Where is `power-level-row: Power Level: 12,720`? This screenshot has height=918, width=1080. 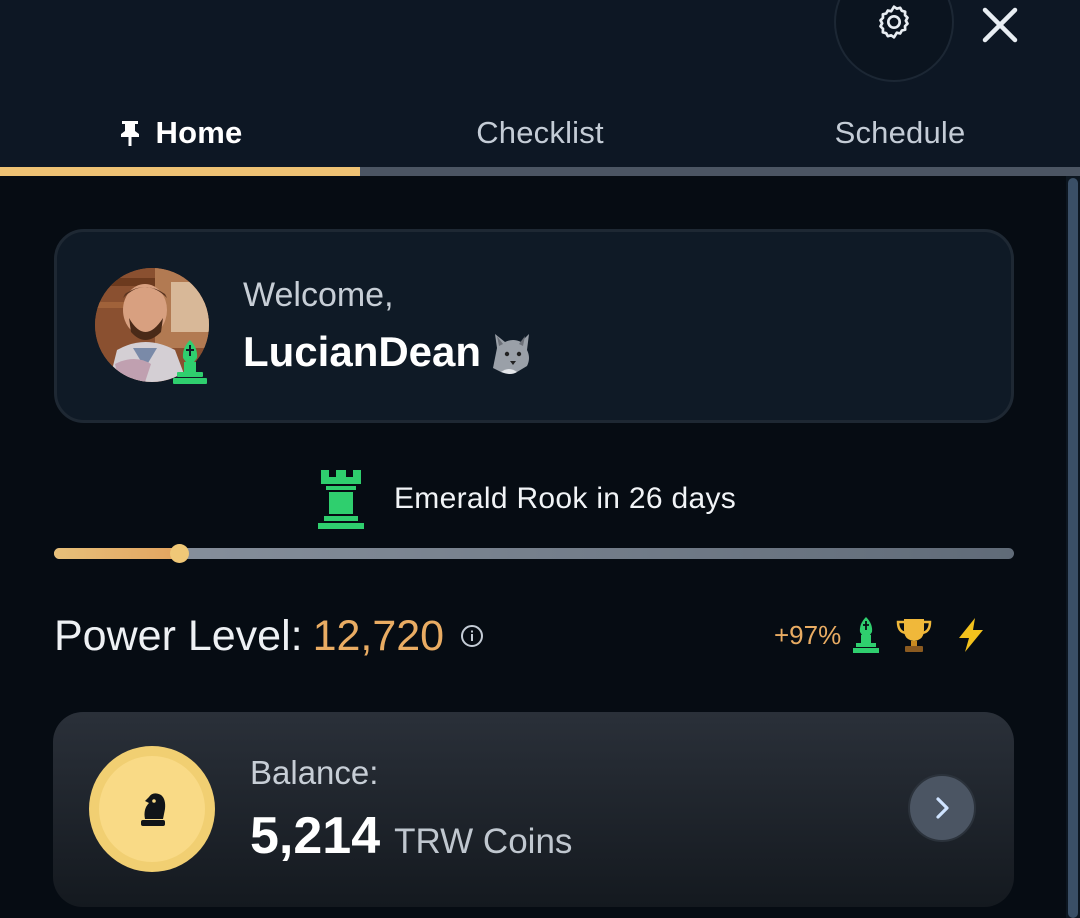 power-level-row: Power Level: 12,720 is located at coordinates (269, 636).